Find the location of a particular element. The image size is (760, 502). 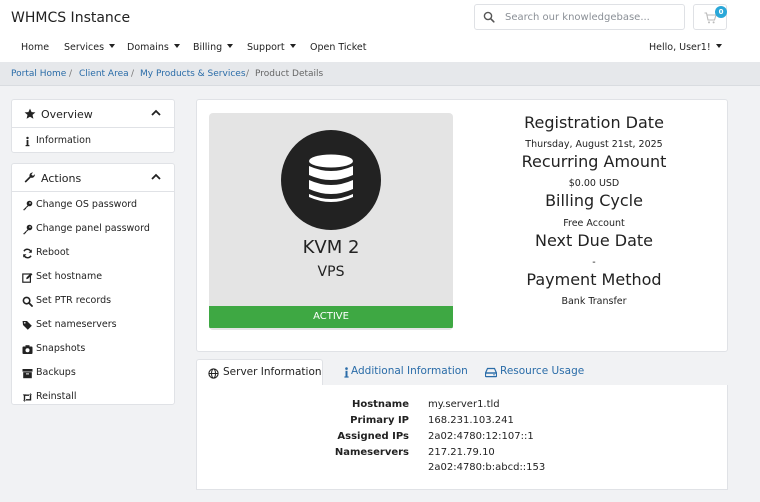

tab-resource-usage: Resource Usage is located at coordinates (529, 372).